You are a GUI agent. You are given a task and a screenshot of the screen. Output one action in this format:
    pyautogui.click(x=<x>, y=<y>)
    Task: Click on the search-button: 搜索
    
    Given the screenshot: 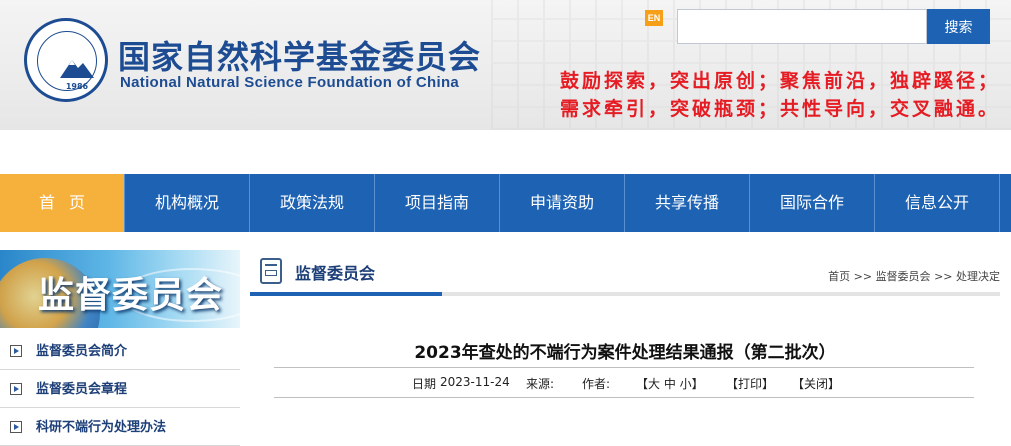 What is the action you would take?
    pyautogui.click(x=958, y=26)
    